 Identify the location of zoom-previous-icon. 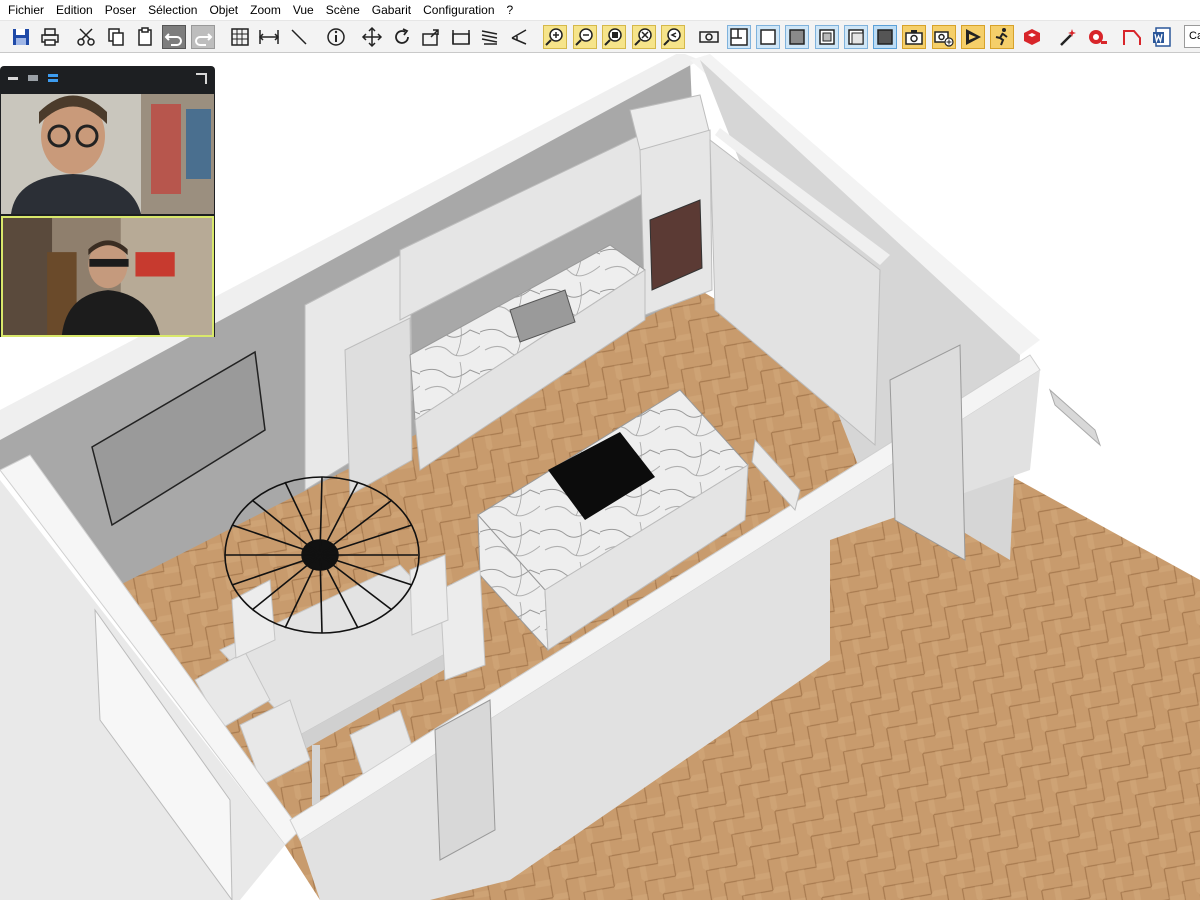
(673, 37).